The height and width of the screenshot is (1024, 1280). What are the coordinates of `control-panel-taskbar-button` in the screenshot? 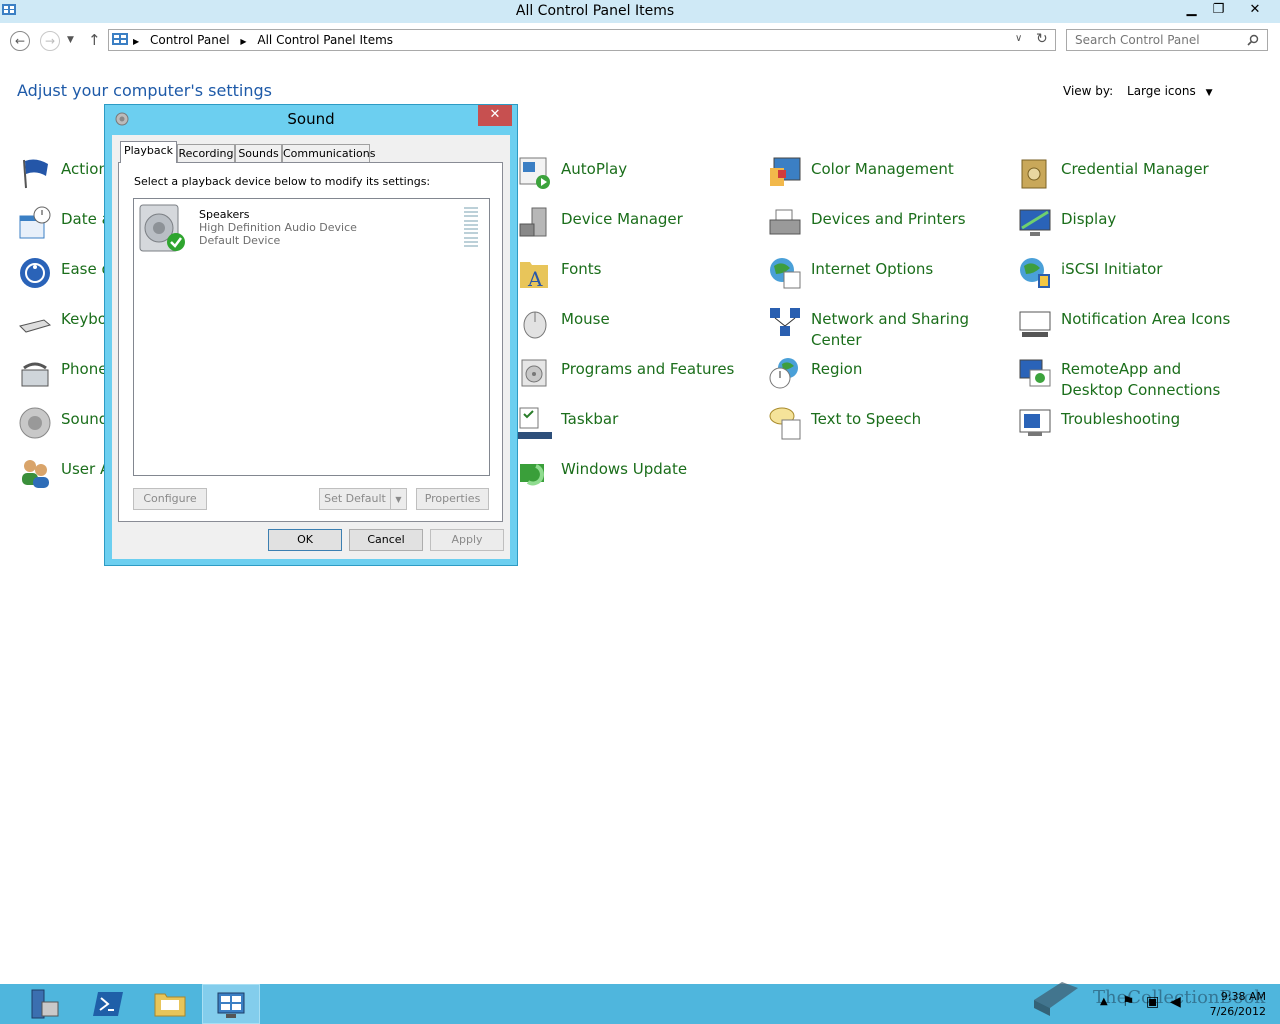 It's located at (231, 1004).